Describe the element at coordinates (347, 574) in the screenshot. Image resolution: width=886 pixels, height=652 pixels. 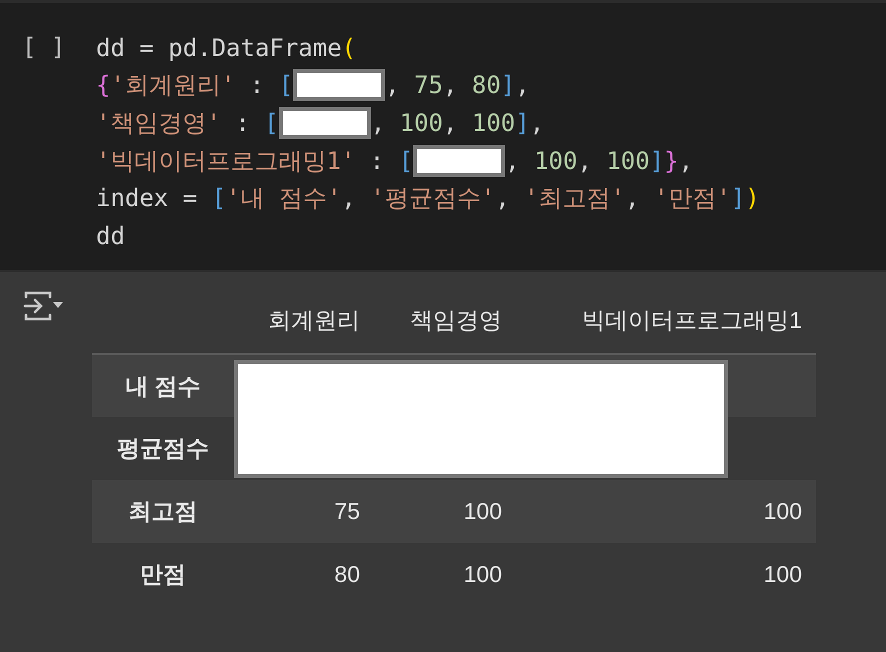
I see `table-cell: 80` at that location.